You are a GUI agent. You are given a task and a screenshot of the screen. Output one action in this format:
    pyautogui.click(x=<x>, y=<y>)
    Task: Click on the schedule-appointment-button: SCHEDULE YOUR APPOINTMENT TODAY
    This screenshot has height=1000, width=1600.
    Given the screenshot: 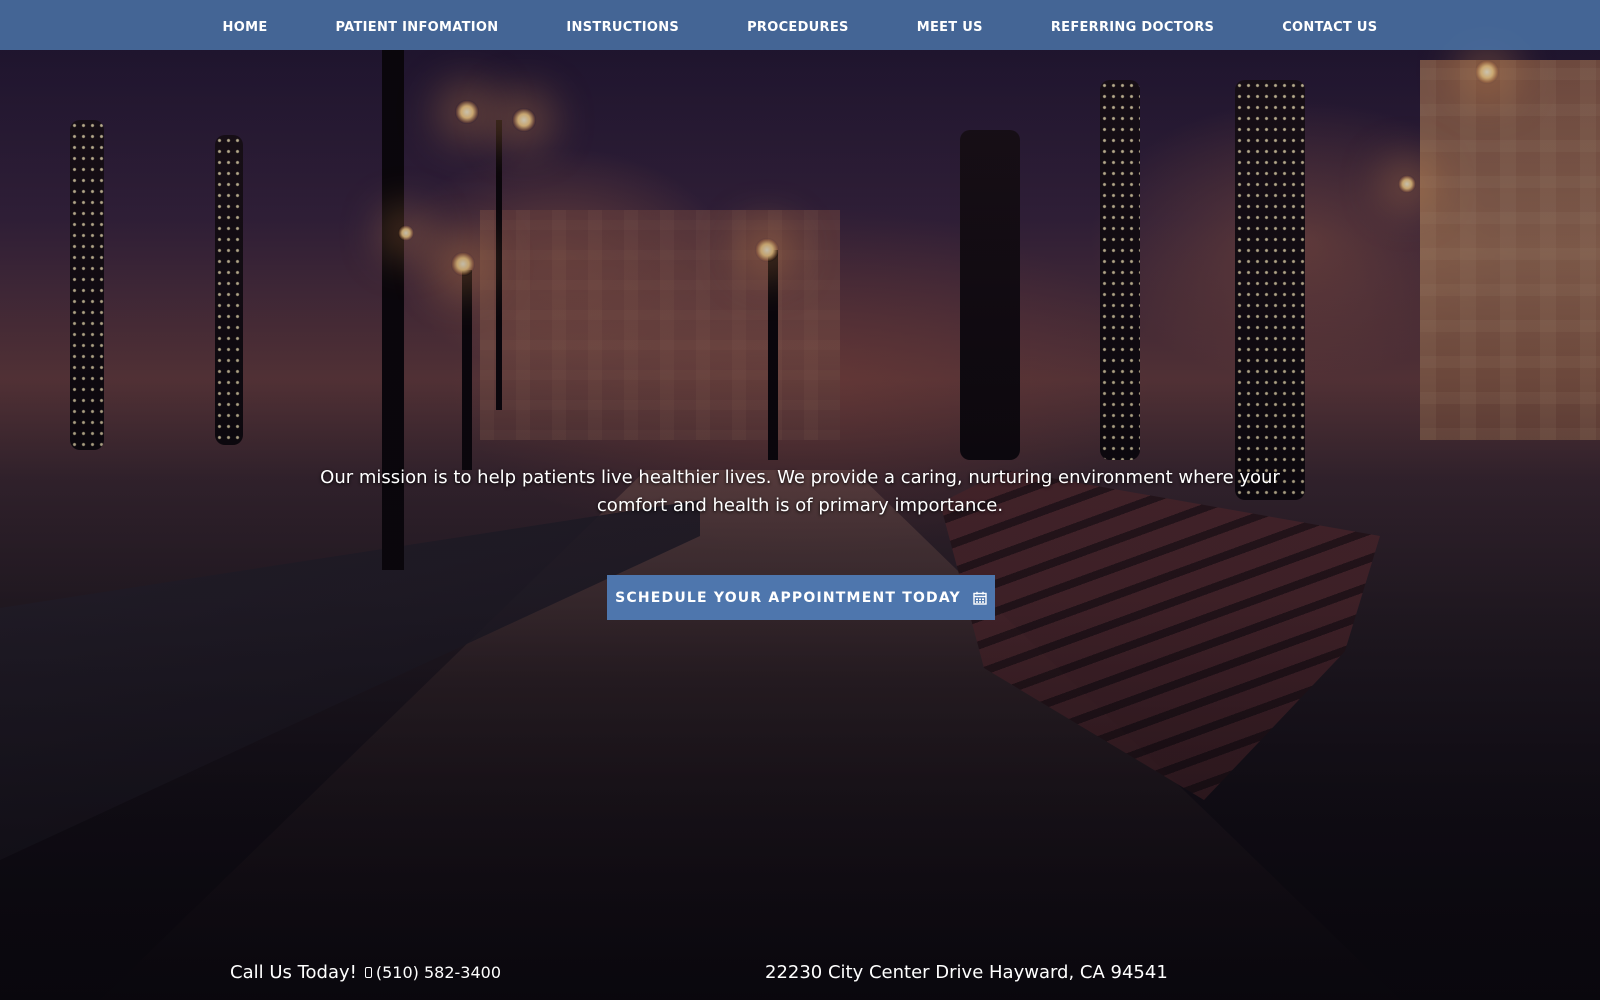 What is the action you would take?
    pyautogui.click(x=801, y=597)
    